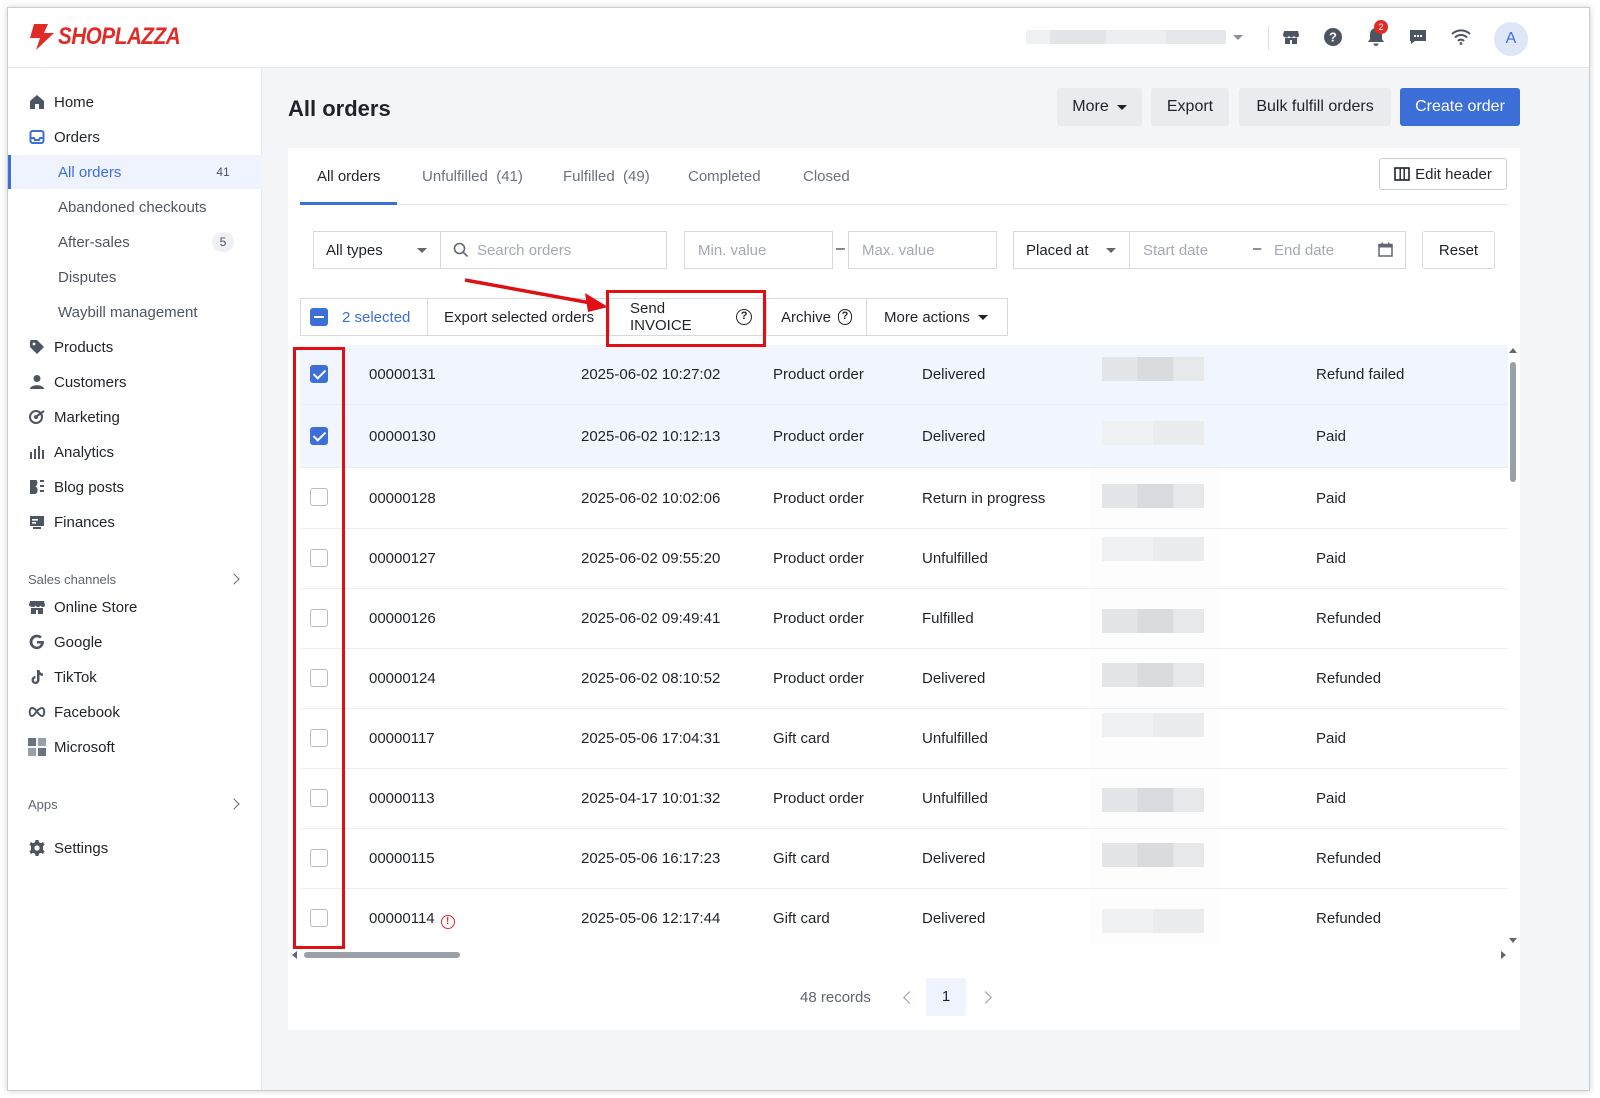 Image resolution: width=1600 pixels, height=1098 pixels. I want to click on more-button: More, so click(1099, 107).